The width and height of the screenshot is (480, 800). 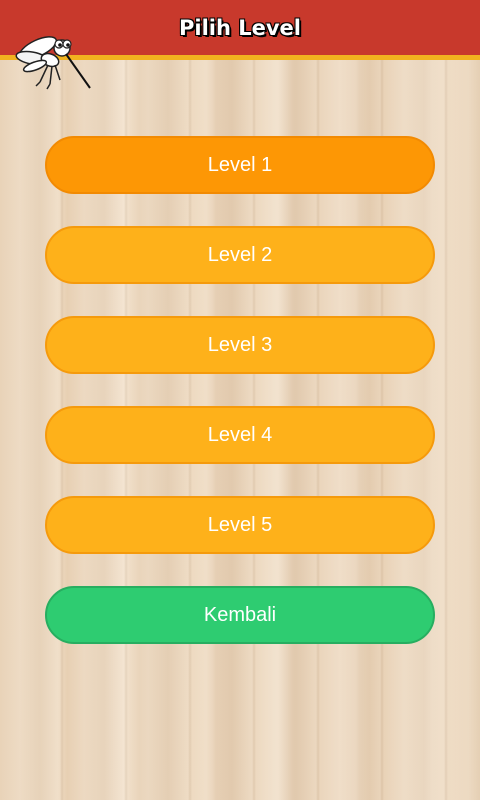 What do you see at coordinates (240, 345) in the screenshot?
I see `level-3-button: Level 3` at bounding box center [240, 345].